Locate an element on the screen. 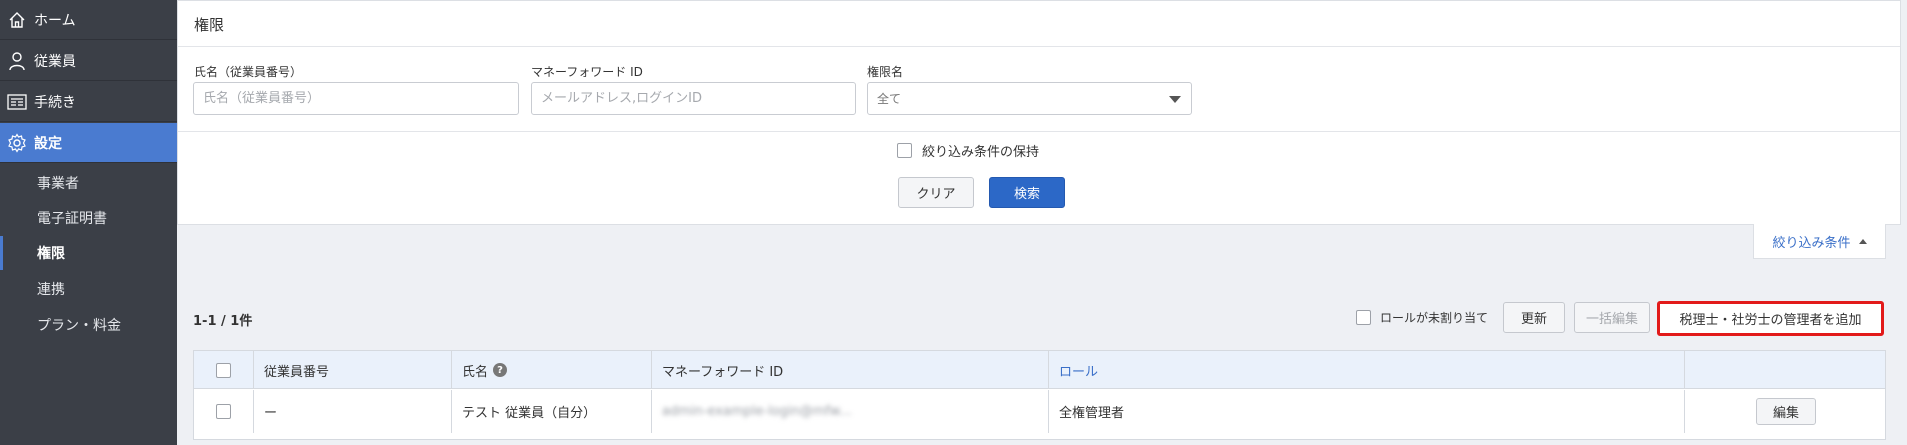 This screenshot has height=445, width=1907. role-select-value: 全て is located at coordinates (889, 99).